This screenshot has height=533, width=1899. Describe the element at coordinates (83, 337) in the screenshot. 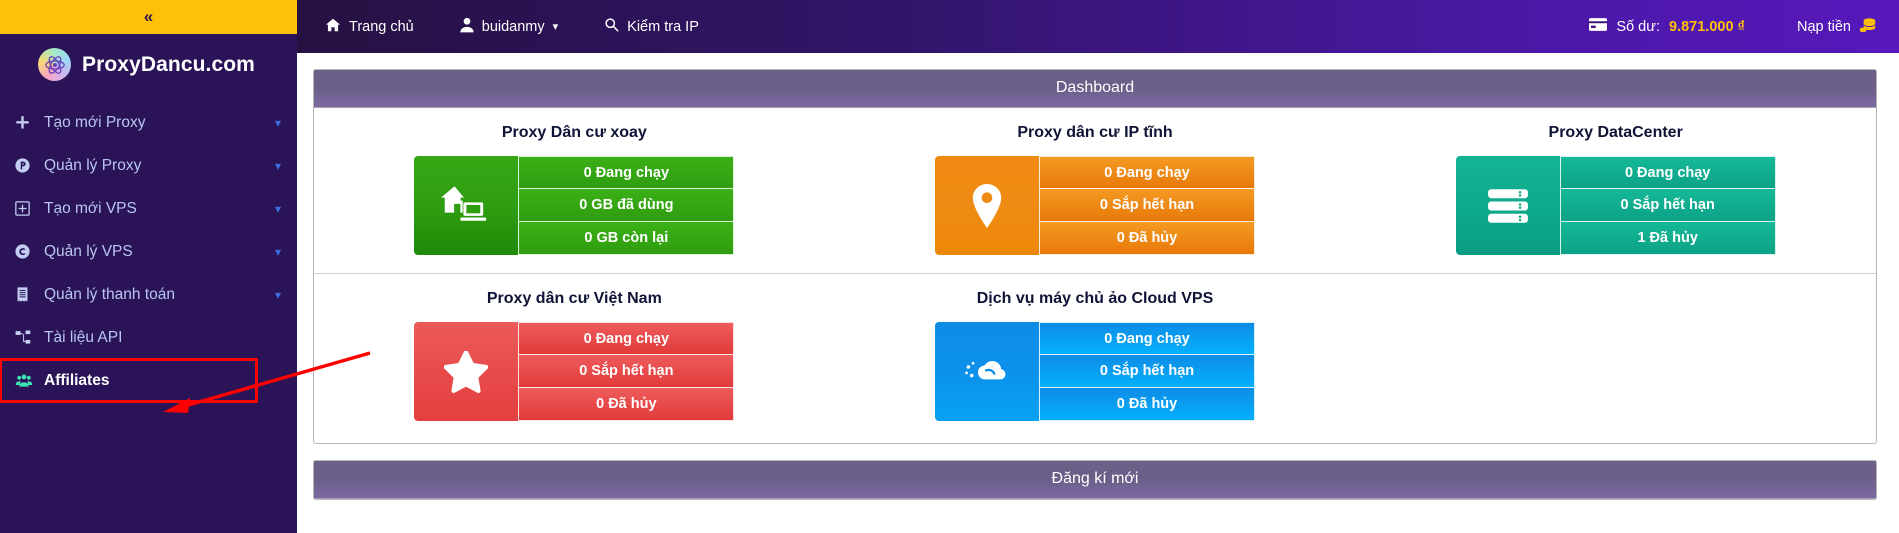

I see `sidebar-item-label: Tài liệu API` at that location.